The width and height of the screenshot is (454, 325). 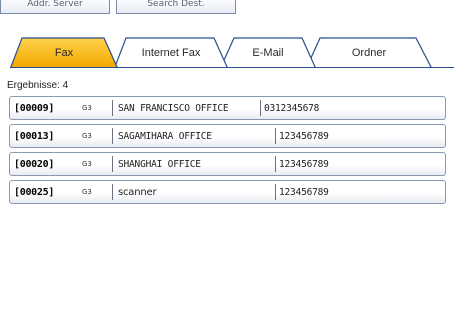 I want to click on entry-name: SHANGHAI OFFICE, so click(x=159, y=164).